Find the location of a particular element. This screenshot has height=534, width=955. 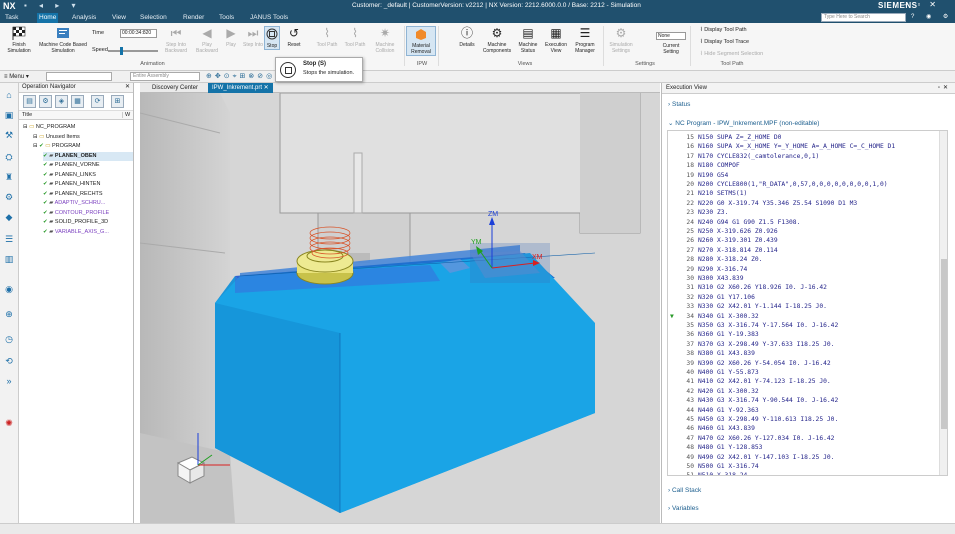

nc-line: 36 N360 G1 Y-19.383 is located at coordinates (713, 334).